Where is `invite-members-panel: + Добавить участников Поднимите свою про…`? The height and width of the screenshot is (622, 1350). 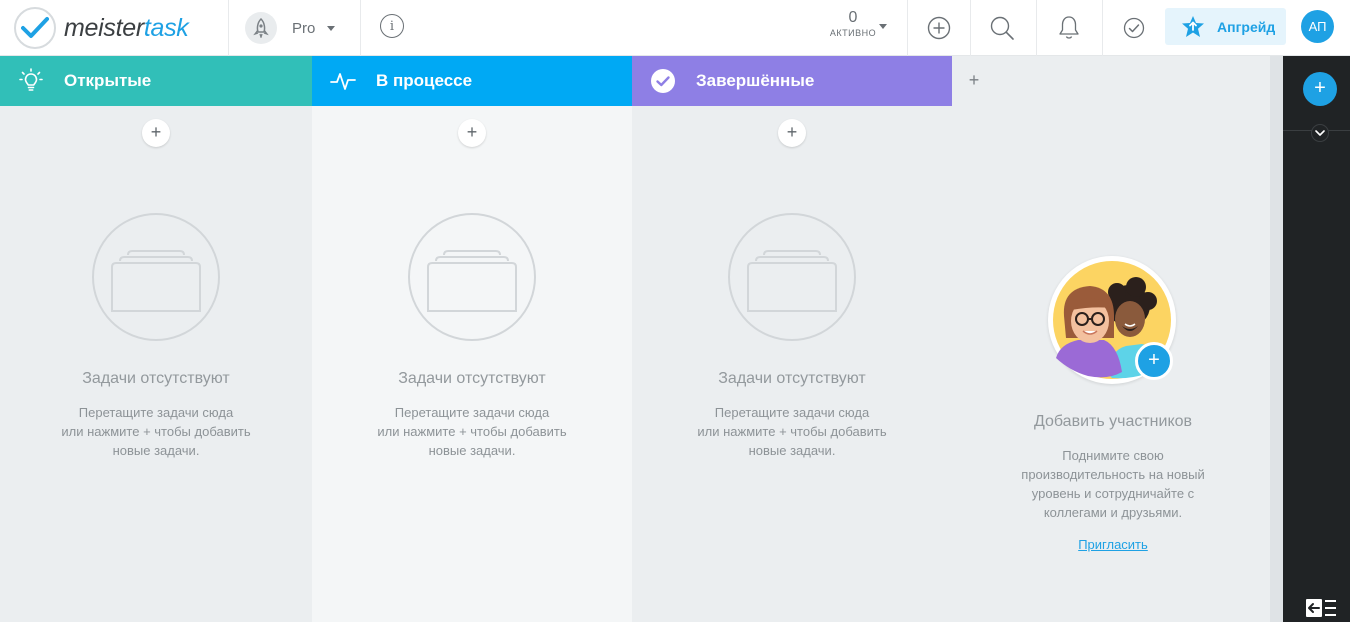
invite-members-panel: + Добавить участников Поднимите свою про… is located at coordinates (1113, 416).